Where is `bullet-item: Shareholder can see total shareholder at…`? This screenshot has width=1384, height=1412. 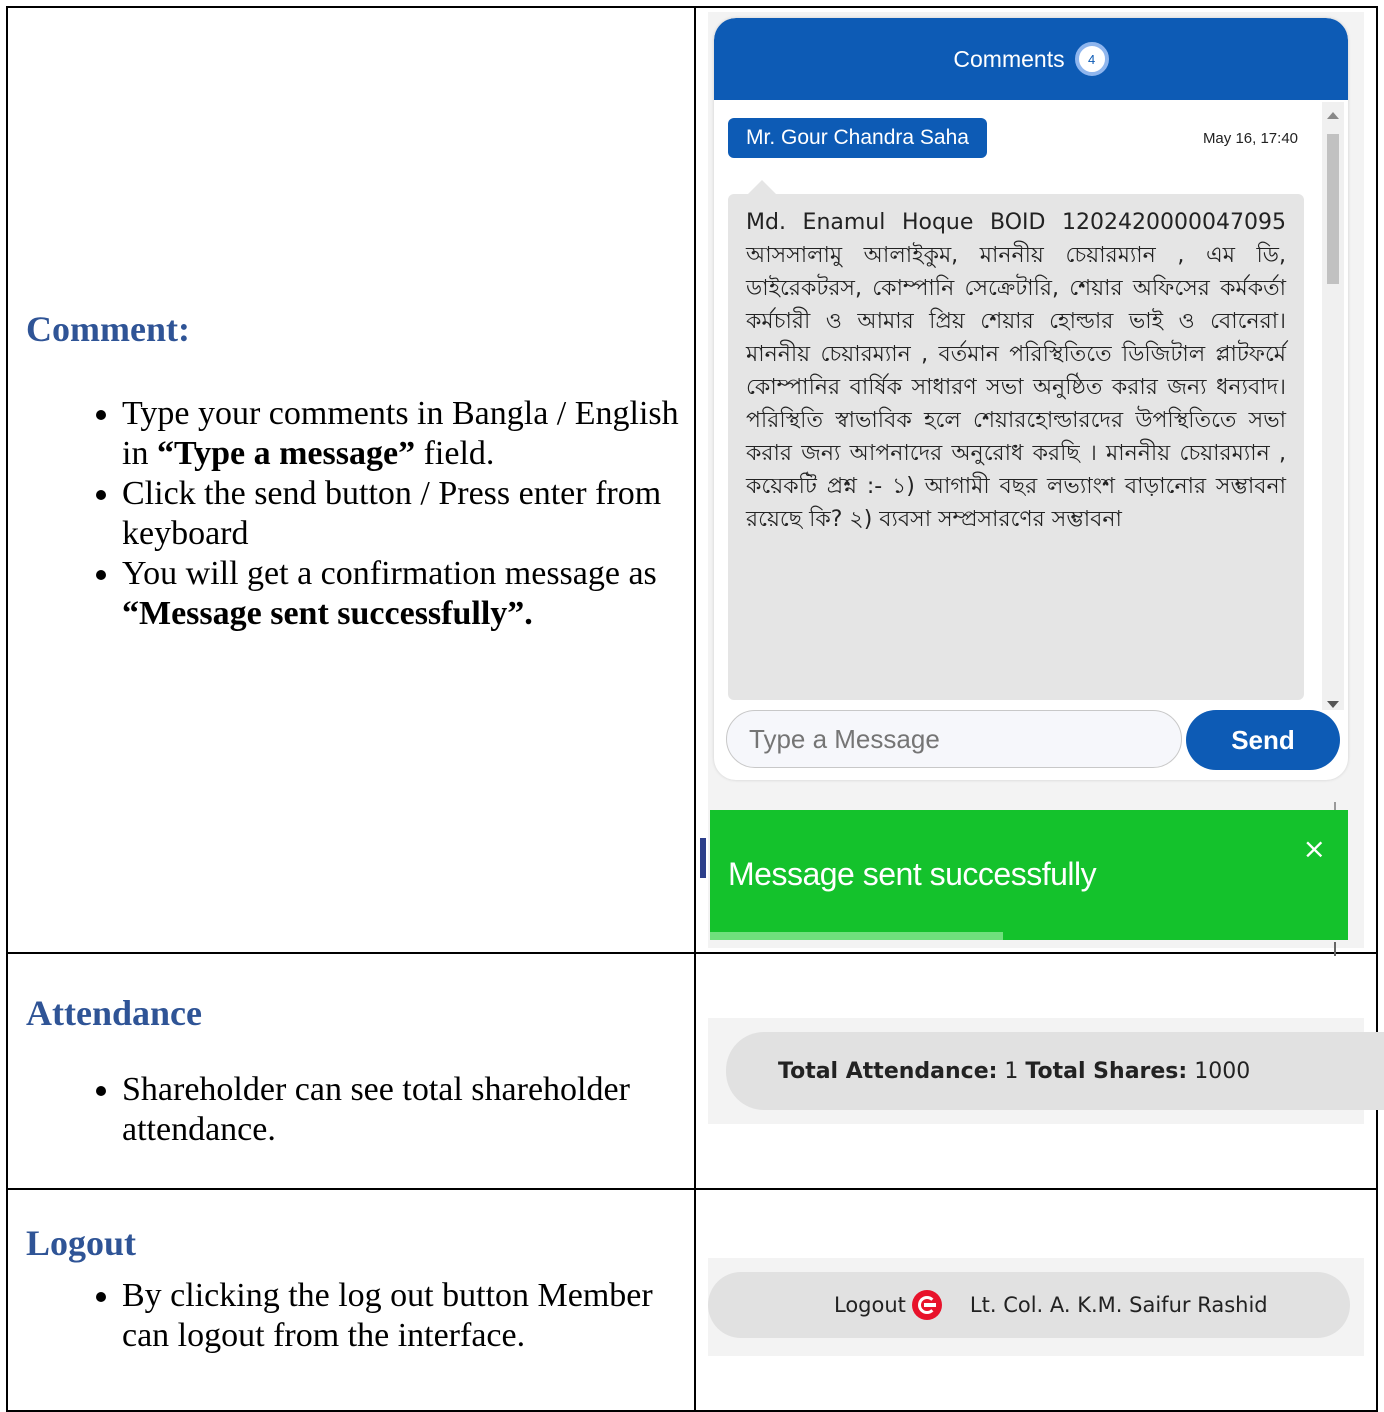 bullet-item: Shareholder can see total shareholder at… is located at coordinates (408, 1110).